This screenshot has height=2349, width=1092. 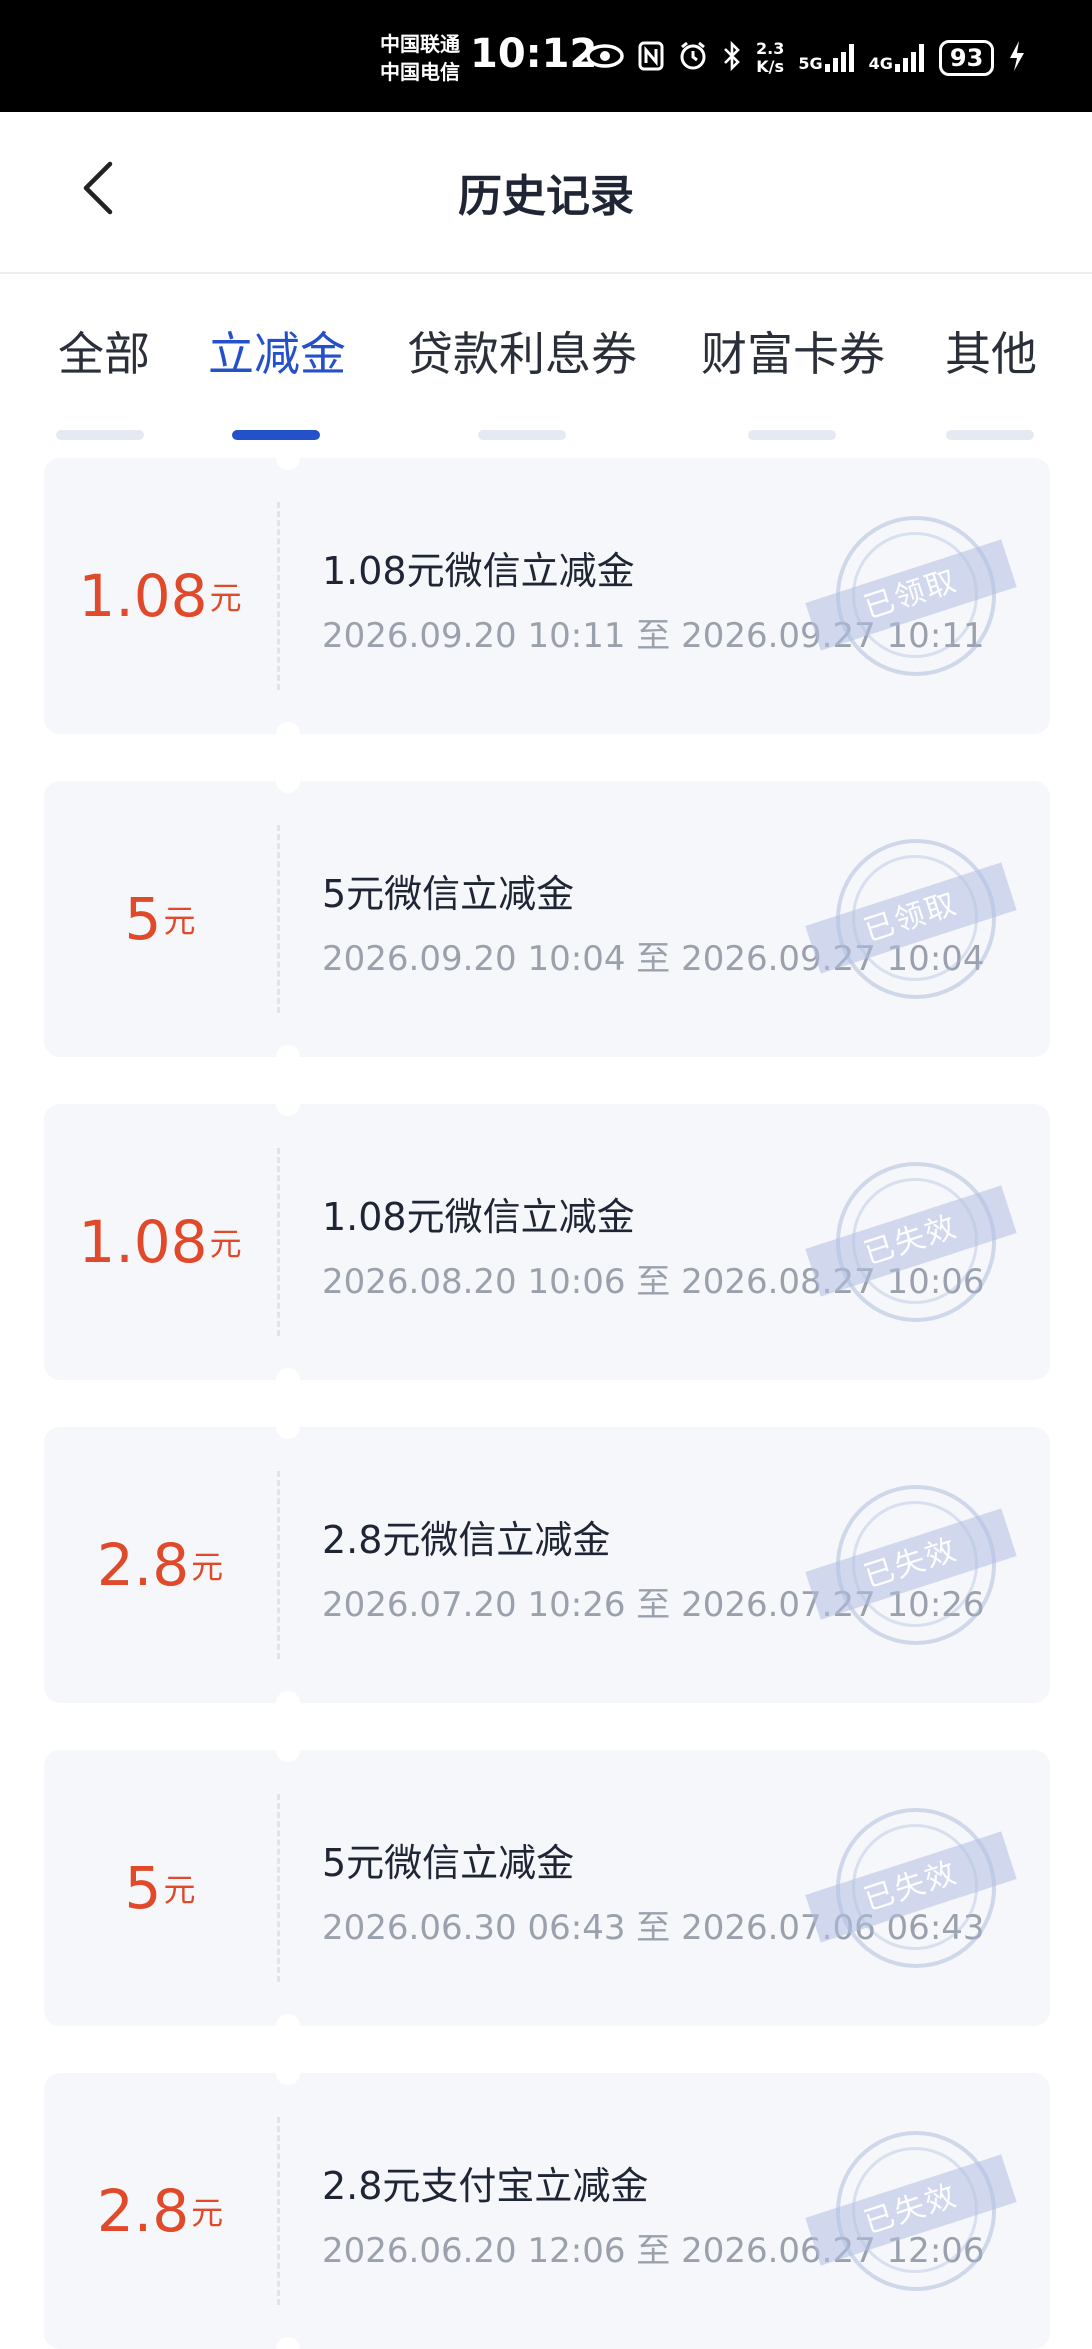 What do you see at coordinates (793, 354) in the screenshot?
I see `tab-label: 财富卡券` at bounding box center [793, 354].